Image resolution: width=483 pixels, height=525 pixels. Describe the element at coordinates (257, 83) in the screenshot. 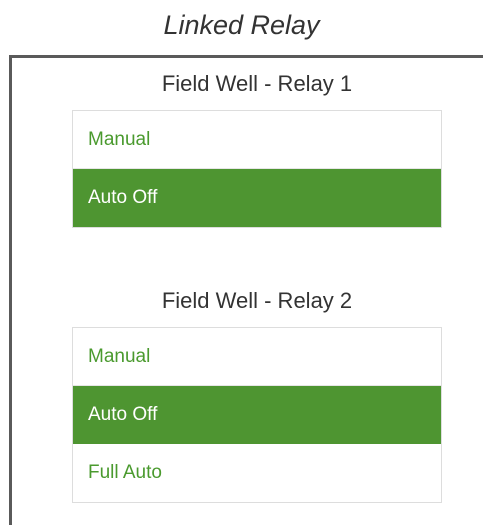

I see `relay-1-title: Field Well - Relay 1` at that location.